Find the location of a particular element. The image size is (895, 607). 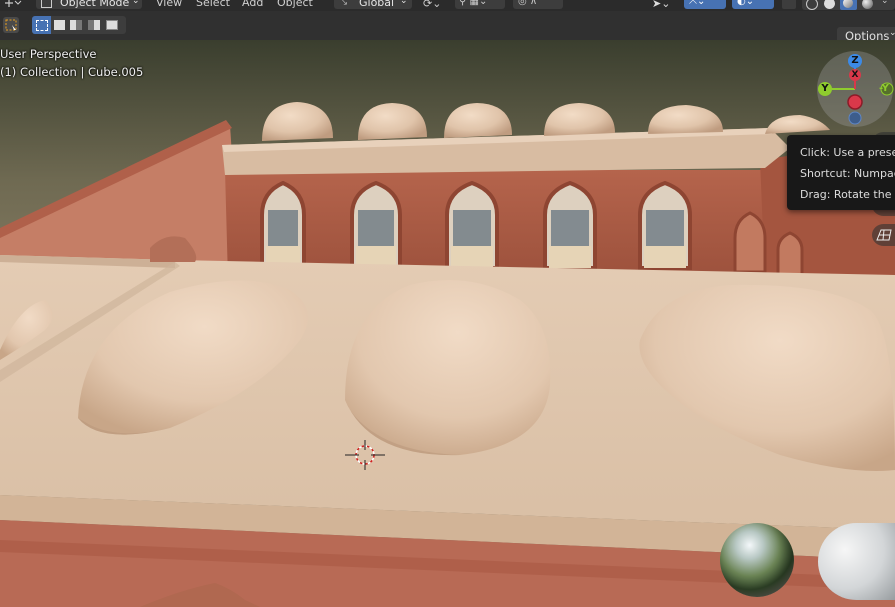

gizmo-axis-y: Y is located at coordinates (825, 89).